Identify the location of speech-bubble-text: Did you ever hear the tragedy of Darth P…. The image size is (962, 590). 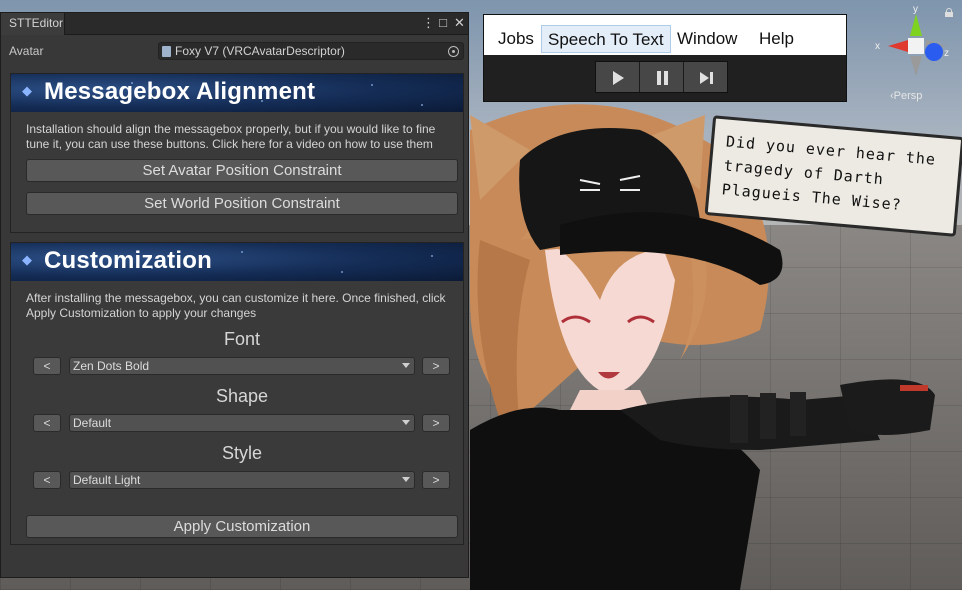
(829, 173).